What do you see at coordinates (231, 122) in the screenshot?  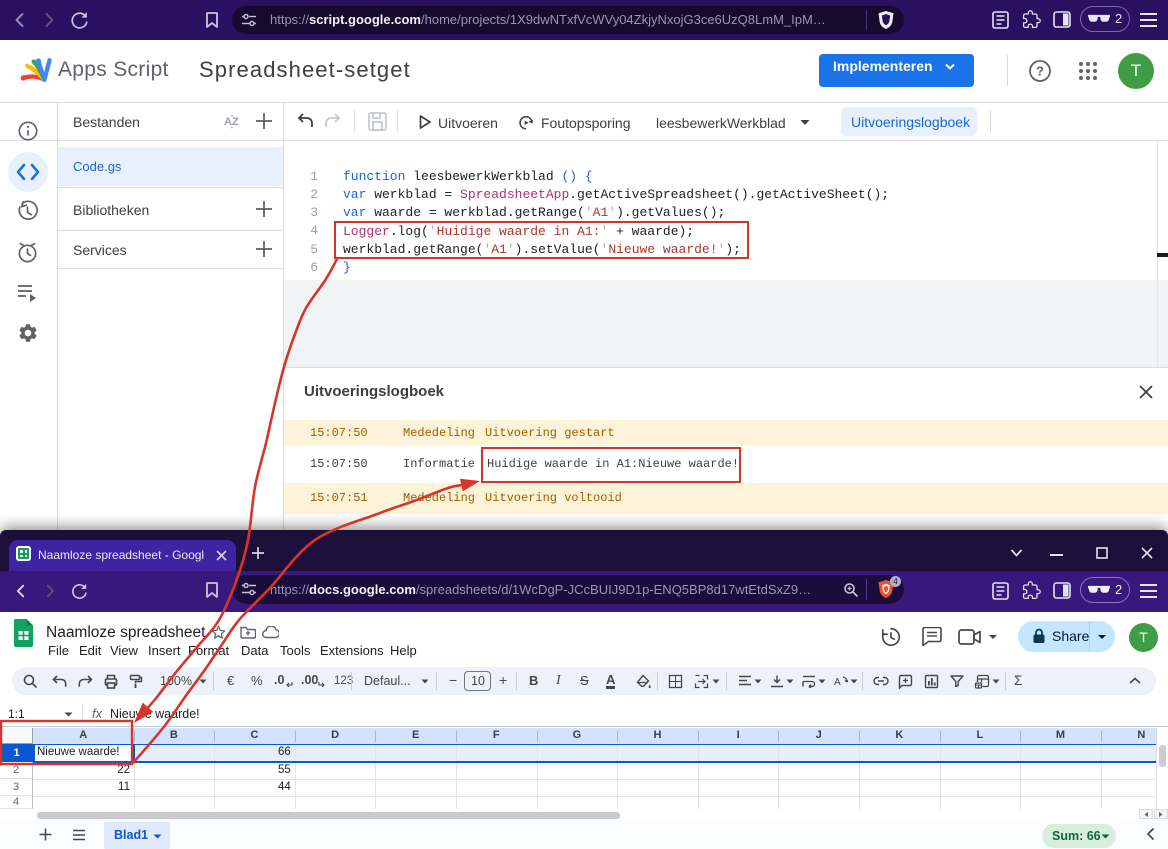 I see `svg-text: AZ` at bounding box center [231, 122].